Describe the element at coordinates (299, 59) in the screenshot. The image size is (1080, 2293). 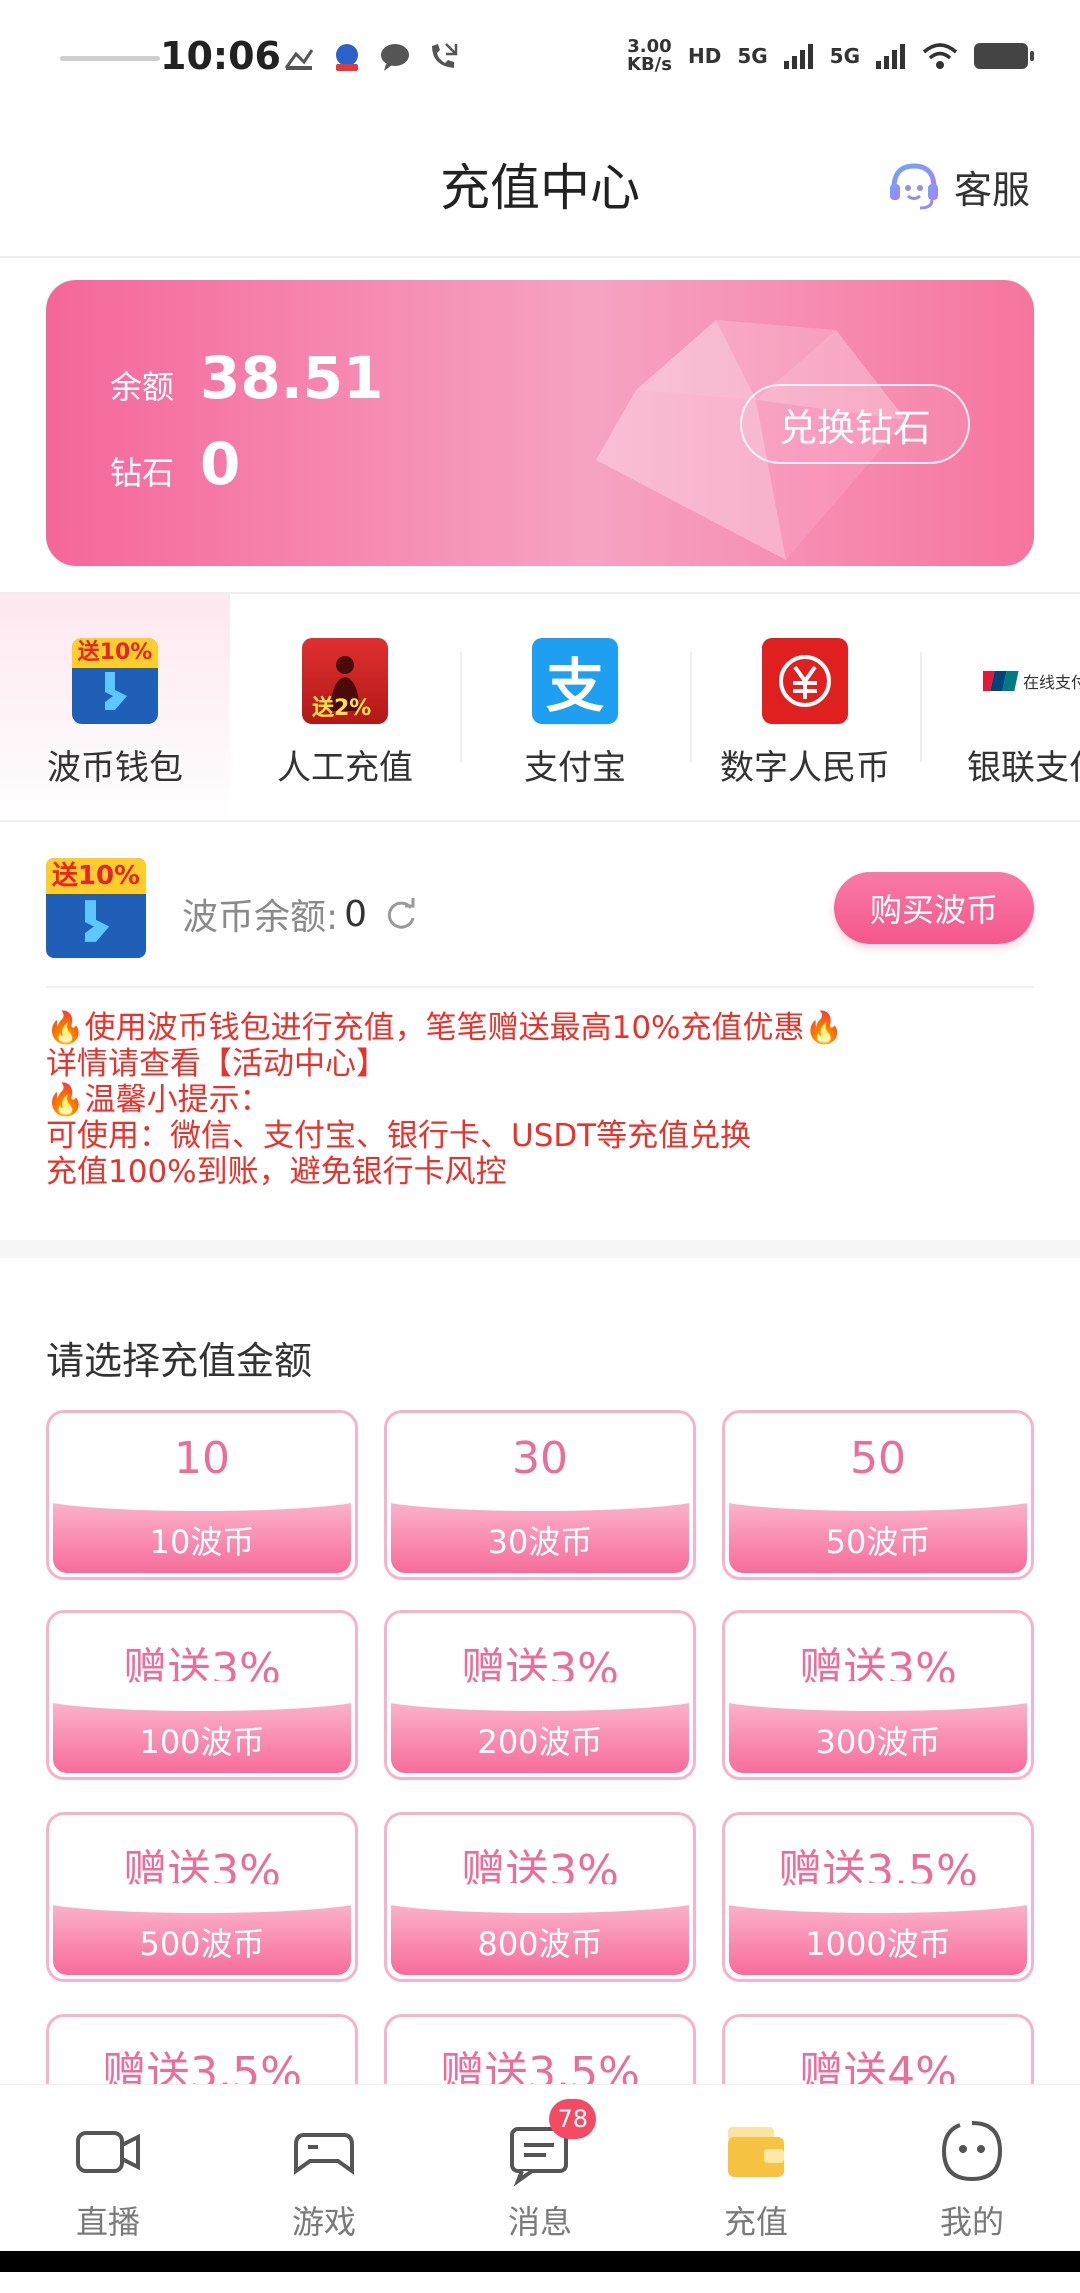
I see `signal-slash-icon` at that location.